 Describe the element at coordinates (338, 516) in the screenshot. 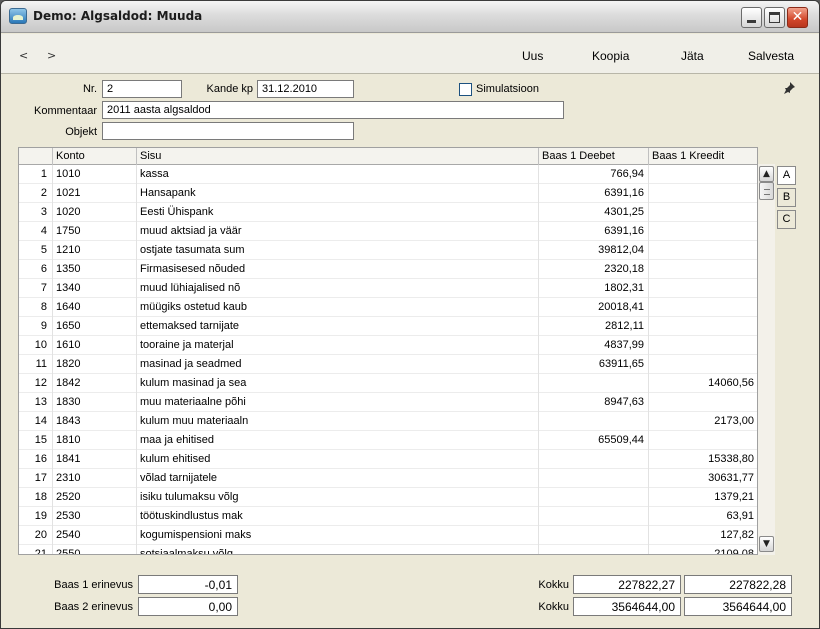

I see `sisu-cell: töötuskindlustus mak` at that location.